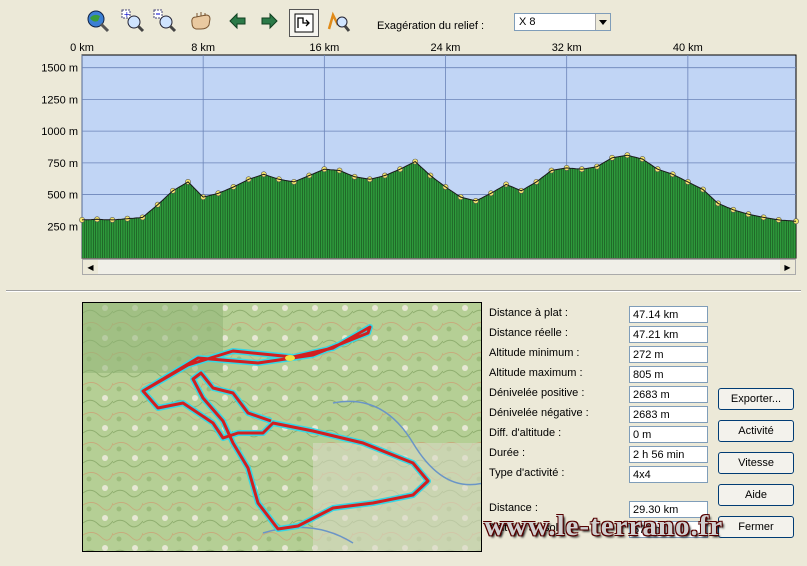 The width and height of the screenshot is (807, 566). I want to click on speed-button: Vitesse, so click(756, 463).